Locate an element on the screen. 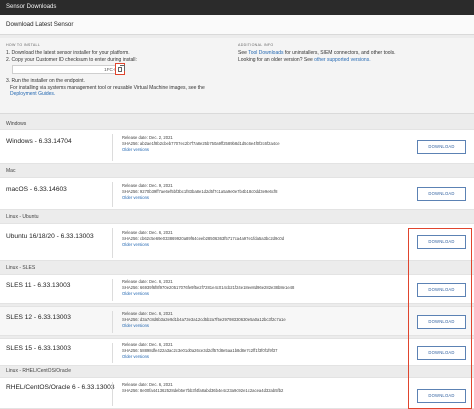 Image resolution: width=474 pixels, height=409 pixels. customer-id-row: 1FC-B5 is located at coordinates (121, 69).